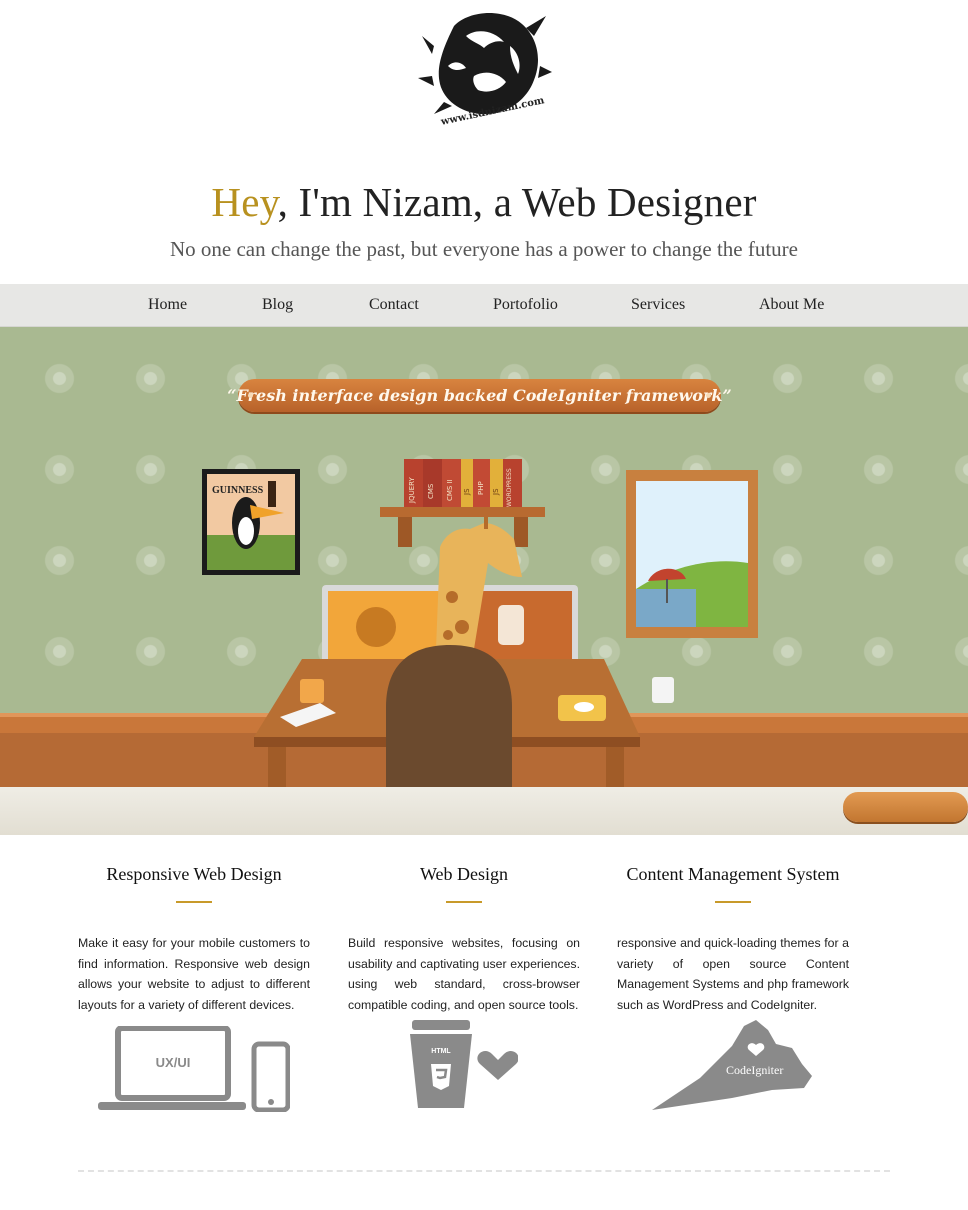  What do you see at coordinates (509, 487) in the screenshot?
I see `book-spine-label: WORDPRESS` at bounding box center [509, 487].